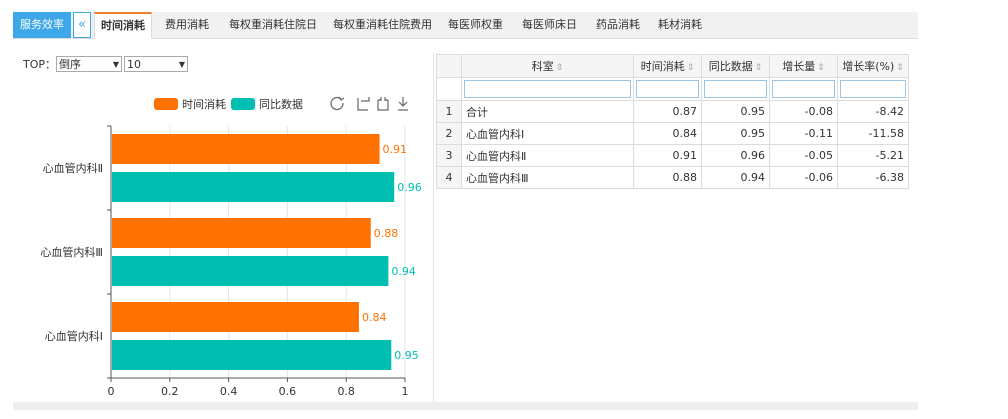 The width and height of the screenshot is (1008, 419). What do you see at coordinates (395, 149) in the screenshot?
I see `bar-value-label: 0.91` at bounding box center [395, 149].